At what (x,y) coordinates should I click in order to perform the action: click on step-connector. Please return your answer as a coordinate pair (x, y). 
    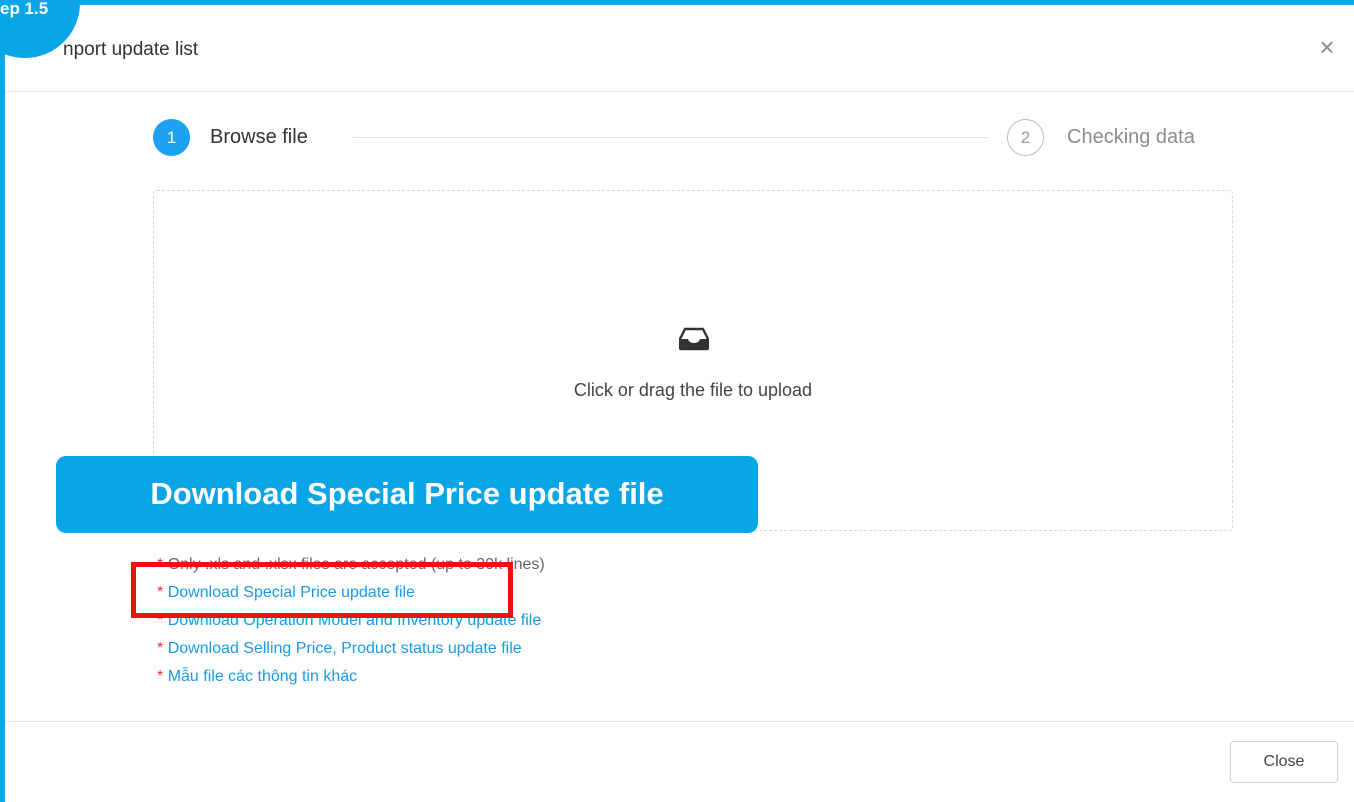
    Looking at the image, I should click on (670, 137).